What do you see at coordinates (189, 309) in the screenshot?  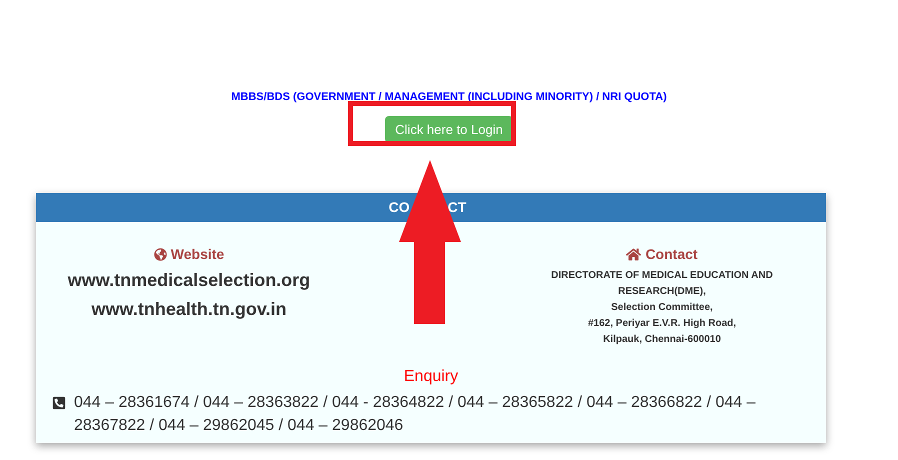 I see `website-url: www.tnhealth.tn.gov.in` at bounding box center [189, 309].